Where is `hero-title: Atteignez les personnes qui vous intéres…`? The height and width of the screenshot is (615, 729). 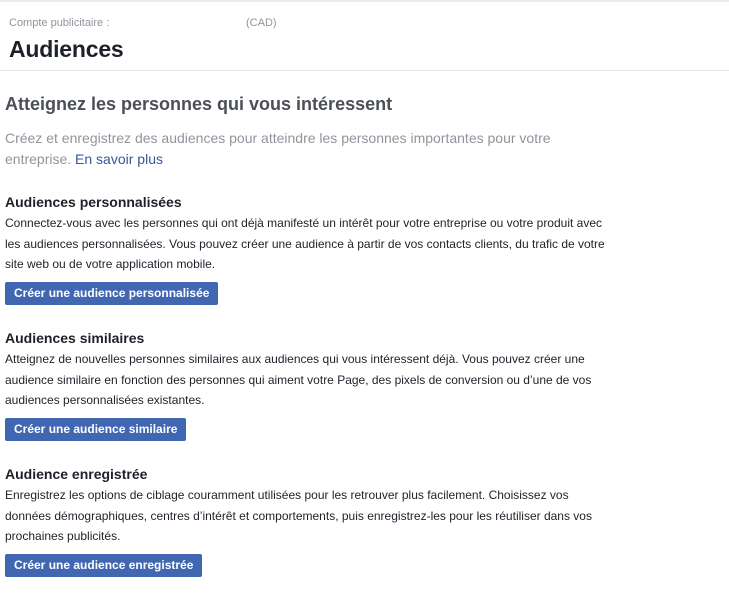
hero-title: Atteignez les personnes qui vous intéres… is located at coordinates (199, 104).